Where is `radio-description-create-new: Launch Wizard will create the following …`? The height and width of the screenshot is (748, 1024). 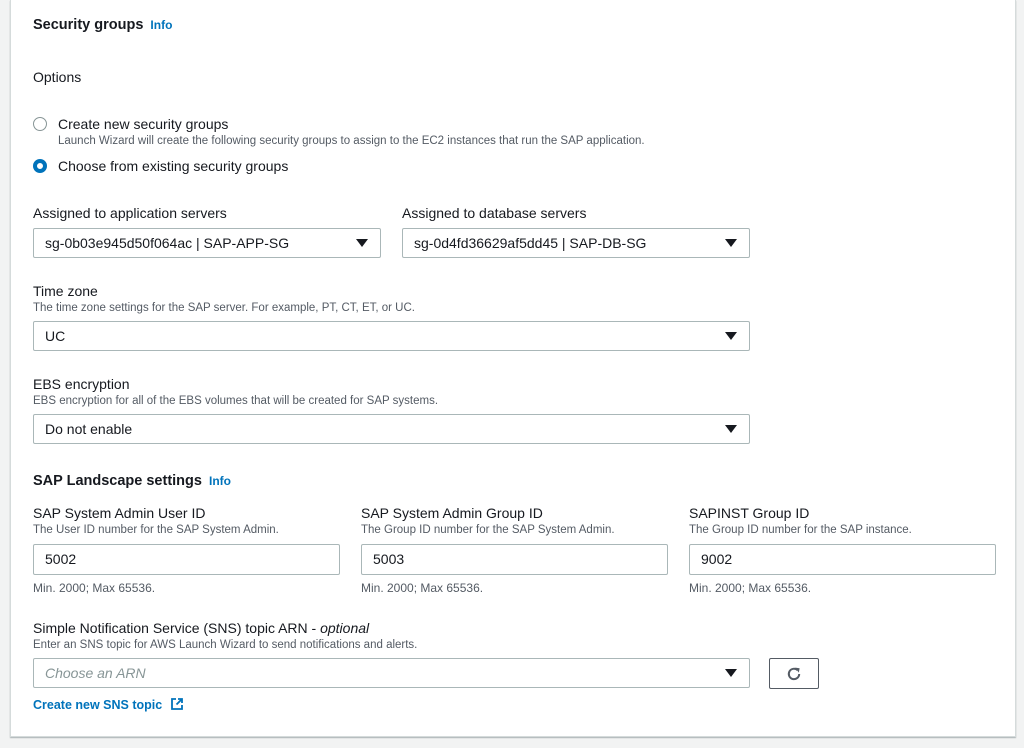 radio-description-create-new: Launch Wizard will create the following … is located at coordinates (351, 141).